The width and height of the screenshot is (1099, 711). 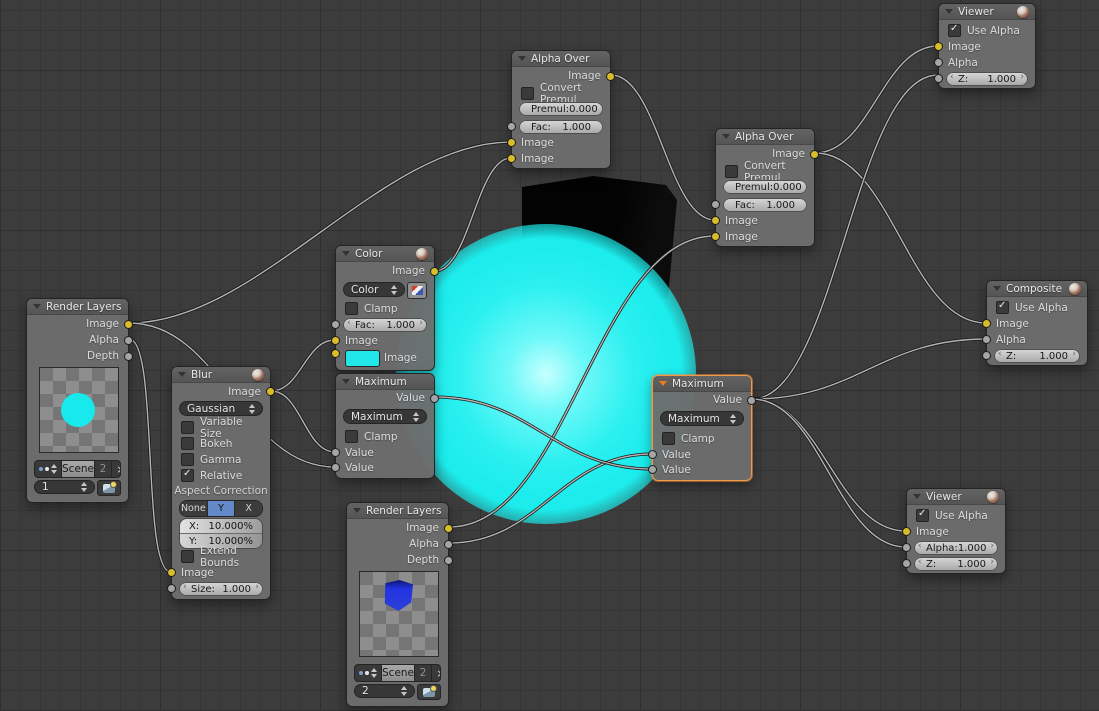 I want to click on size-slider: Size:1.000, so click(x=221, y=589).